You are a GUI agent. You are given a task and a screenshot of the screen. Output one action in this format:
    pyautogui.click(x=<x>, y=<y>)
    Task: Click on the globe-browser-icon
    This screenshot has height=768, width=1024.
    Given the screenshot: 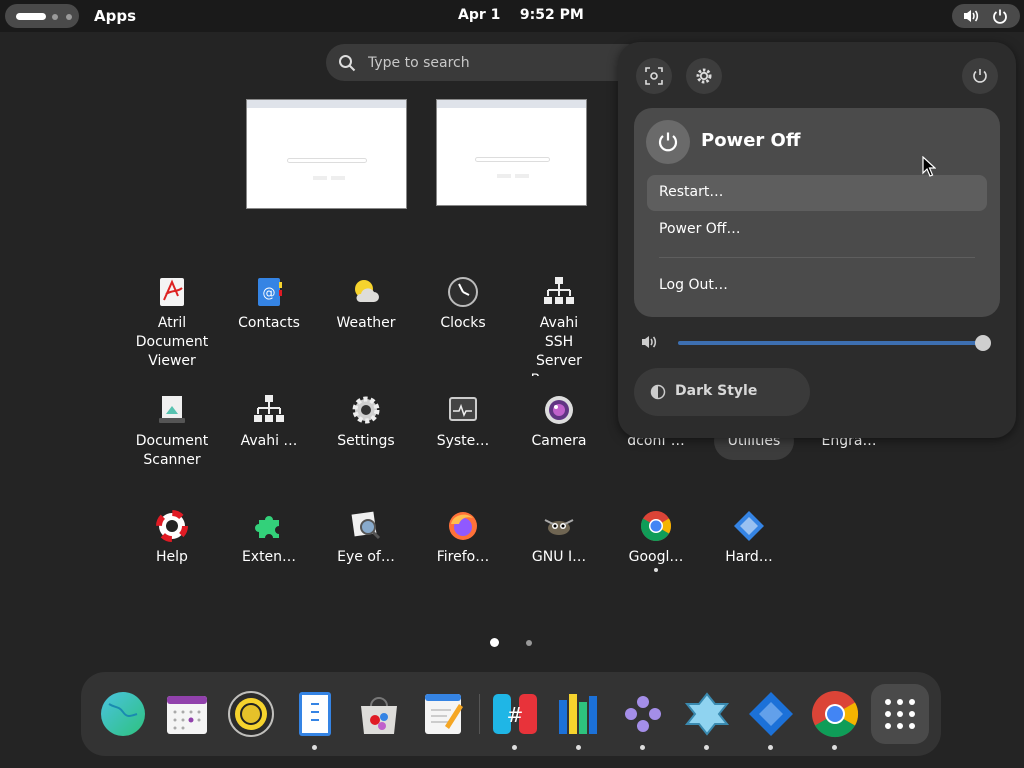 What is the action you would take?
    pyautogui.click(x=123, y=714)
    